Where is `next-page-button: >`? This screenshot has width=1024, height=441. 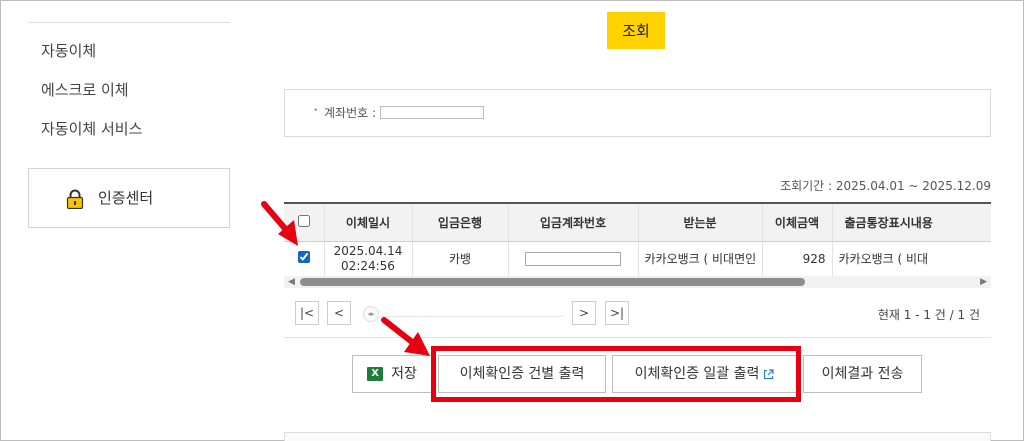 next-page-button: > is located at coordinates (584, 313).